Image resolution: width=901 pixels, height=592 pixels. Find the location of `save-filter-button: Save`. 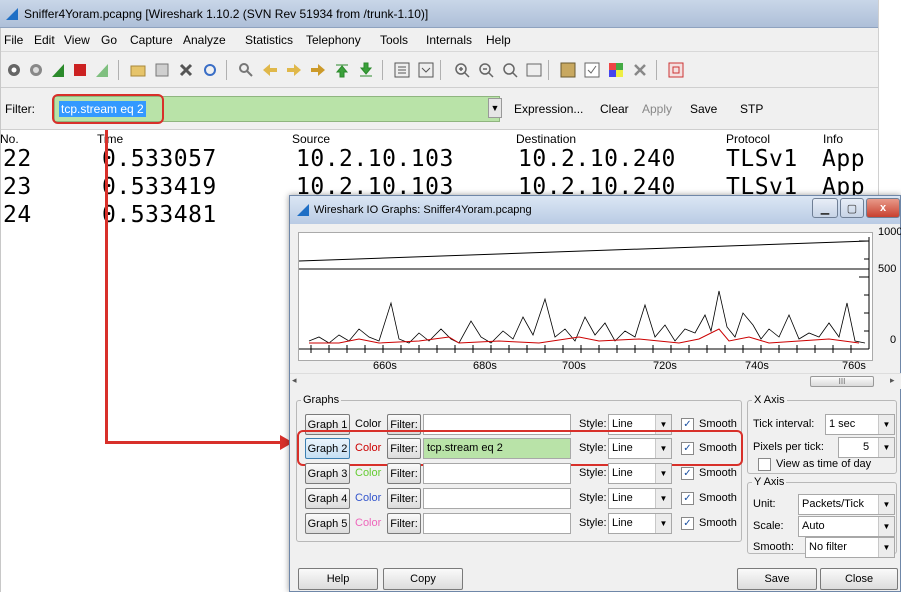

save-filter-button: Save is located at coordinates (703, 109).